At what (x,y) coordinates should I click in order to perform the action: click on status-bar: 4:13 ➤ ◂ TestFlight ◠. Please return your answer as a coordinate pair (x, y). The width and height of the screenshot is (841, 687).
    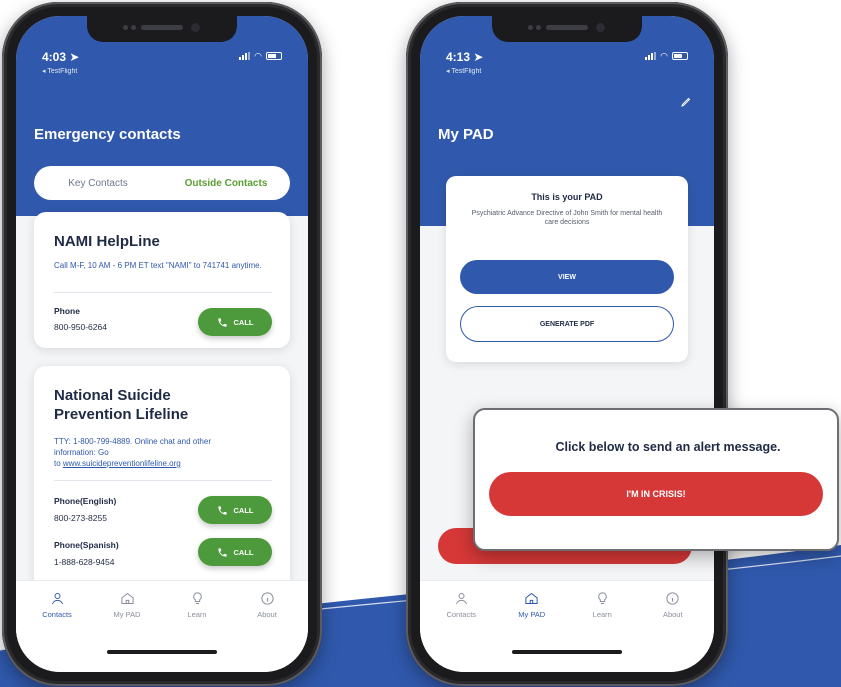
    Looking at the image, I should click on (567, 61).